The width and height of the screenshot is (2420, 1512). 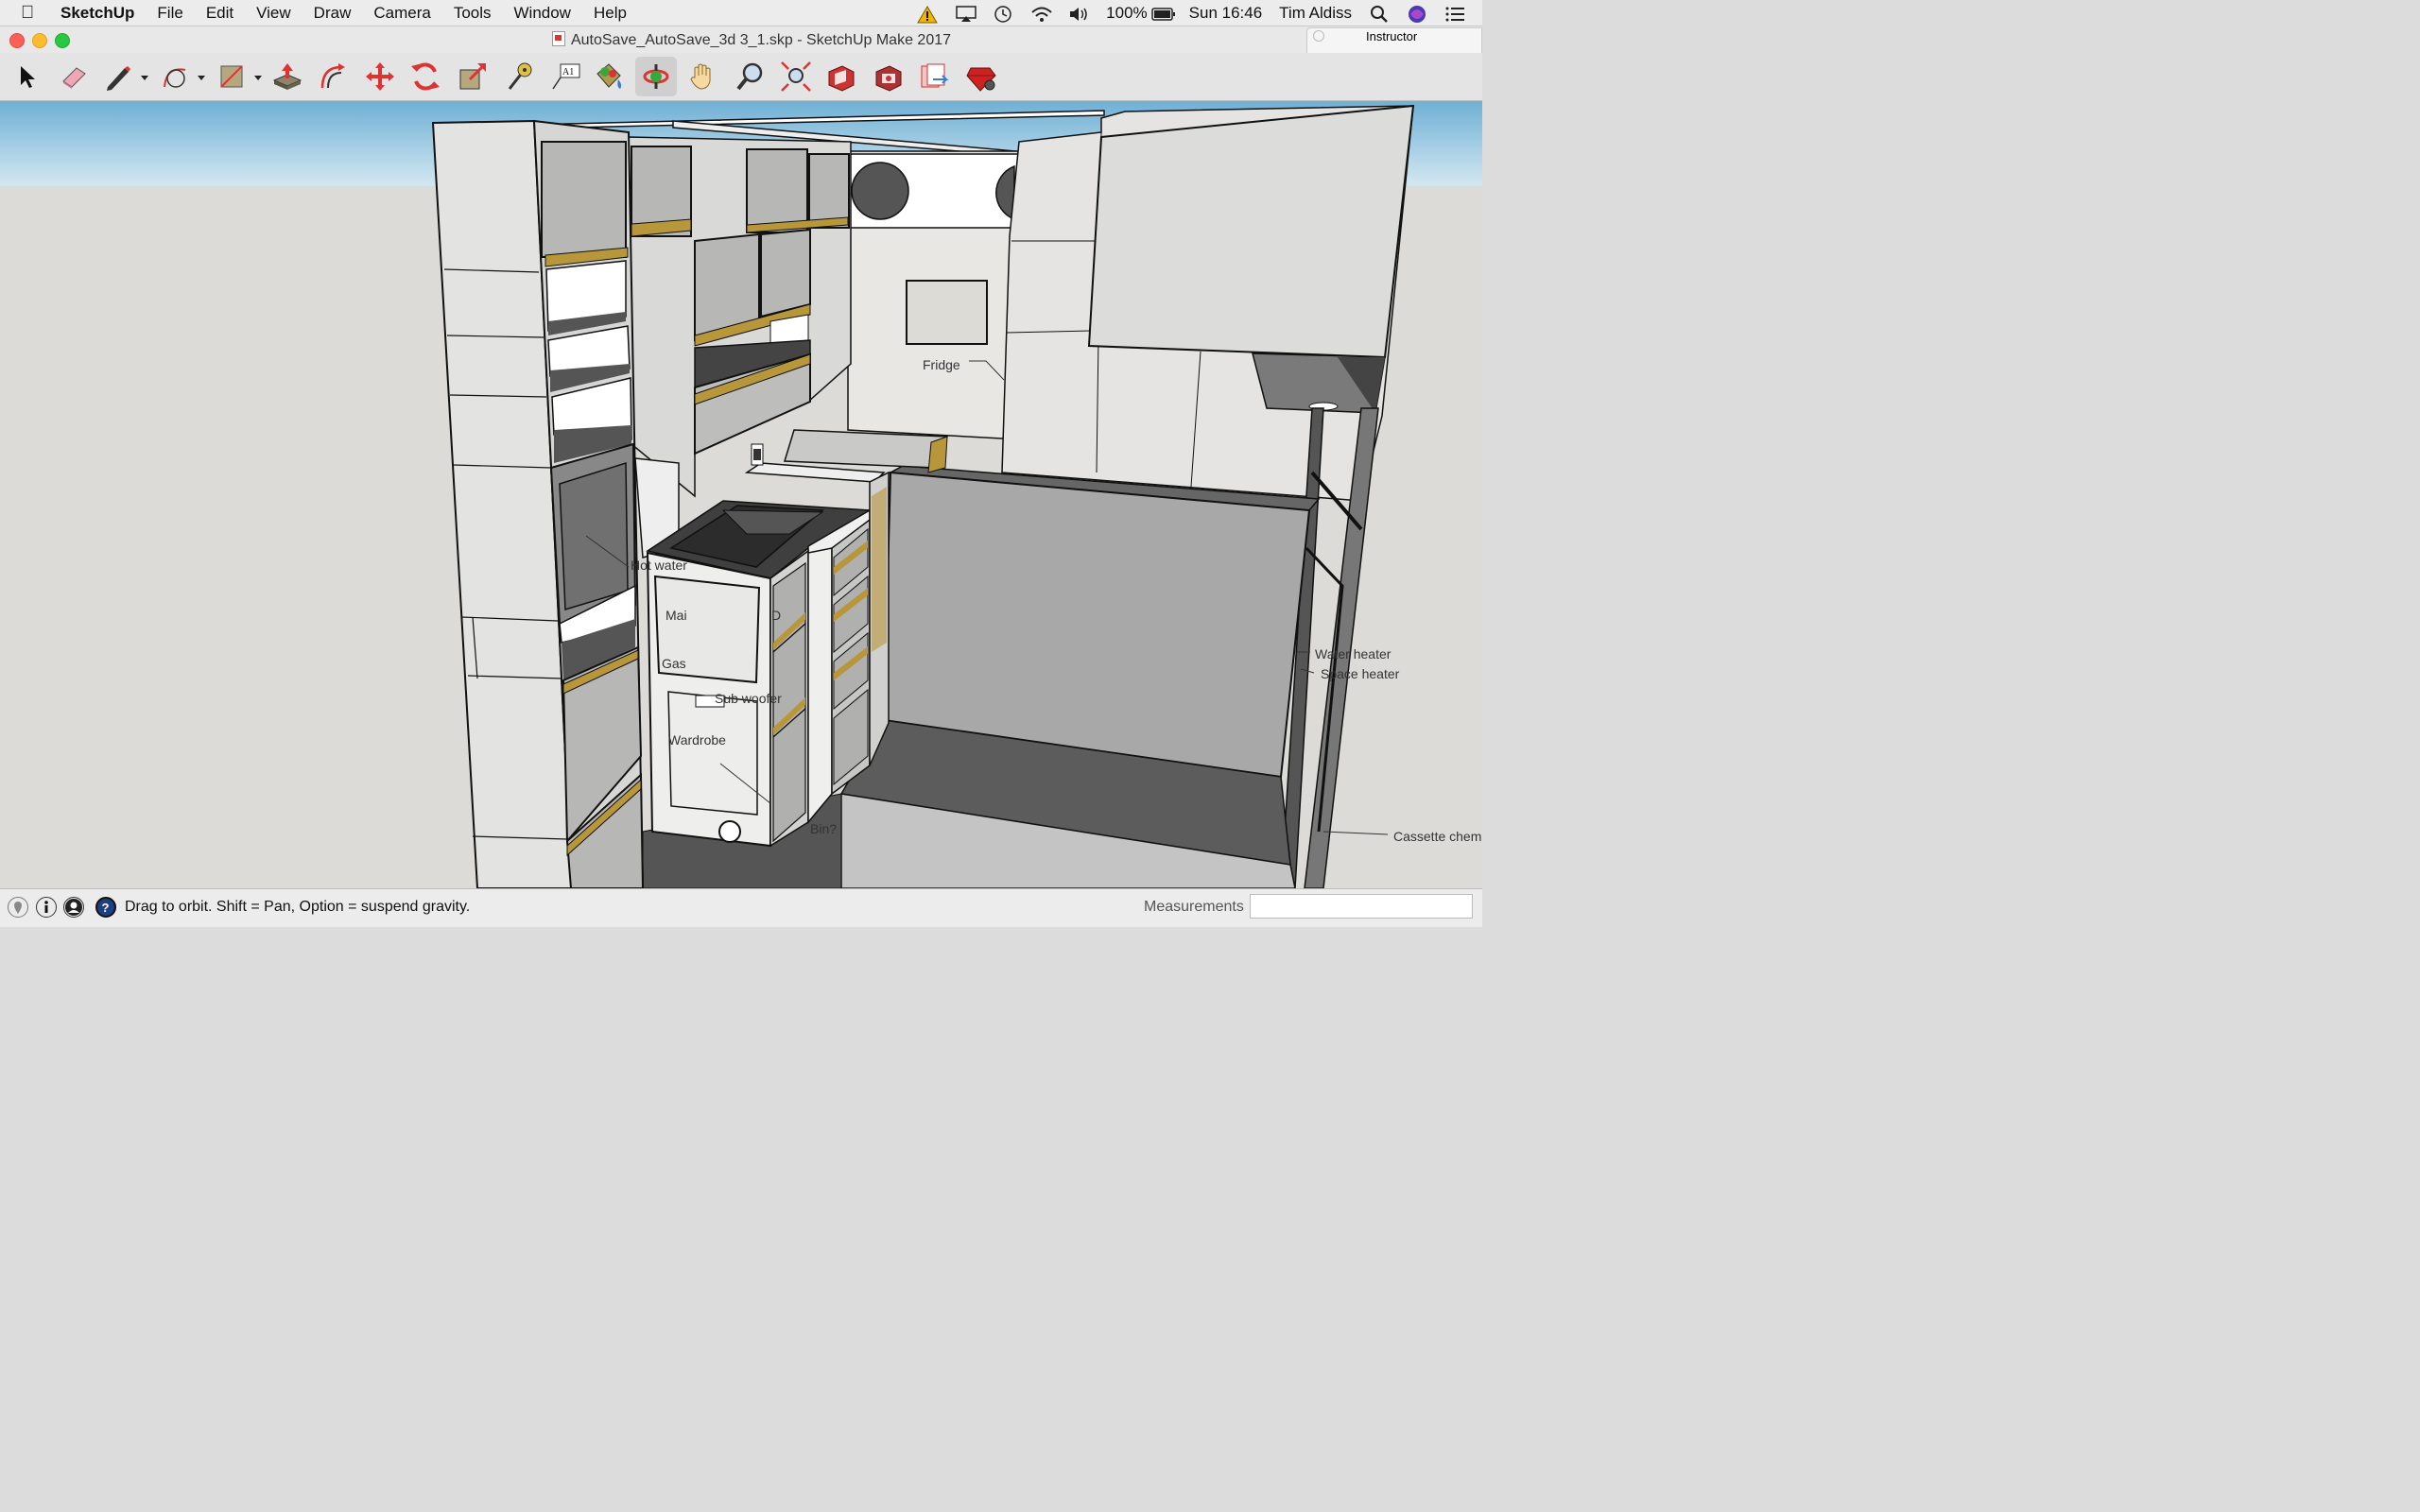 I want to click on instructor-help-icon: ?, so click(x=105, y=907).